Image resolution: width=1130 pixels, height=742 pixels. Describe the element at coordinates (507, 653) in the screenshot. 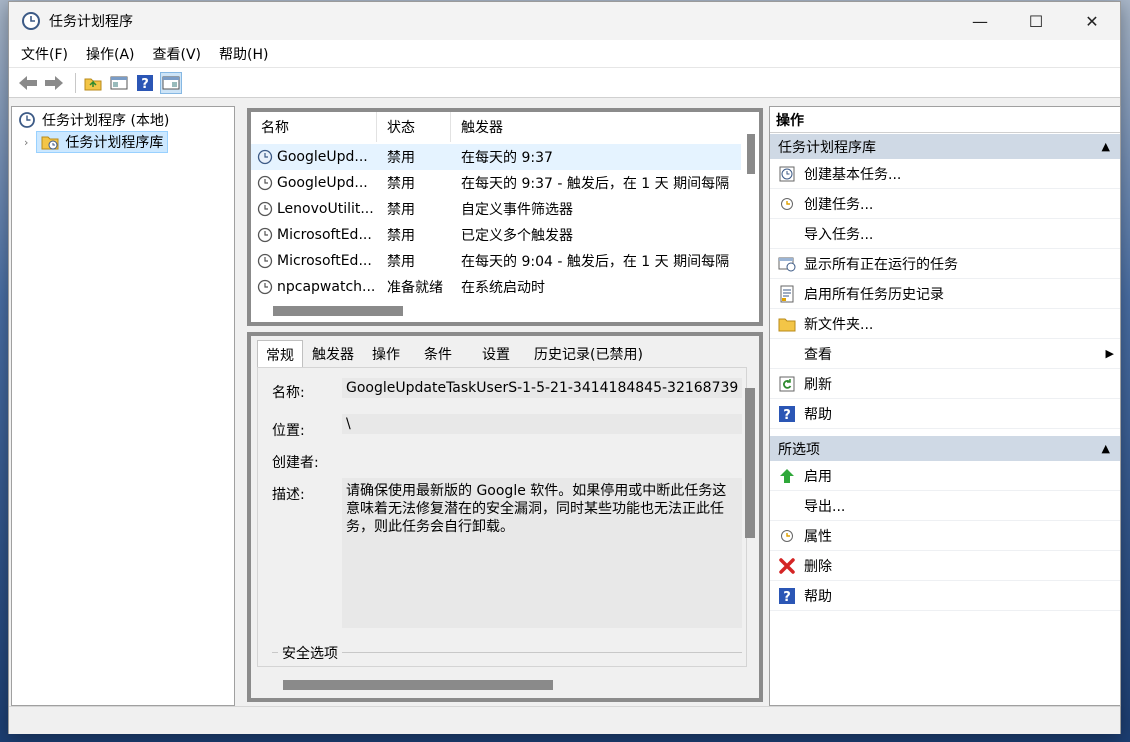

I see `security-options-group: 安全选项` at that location.